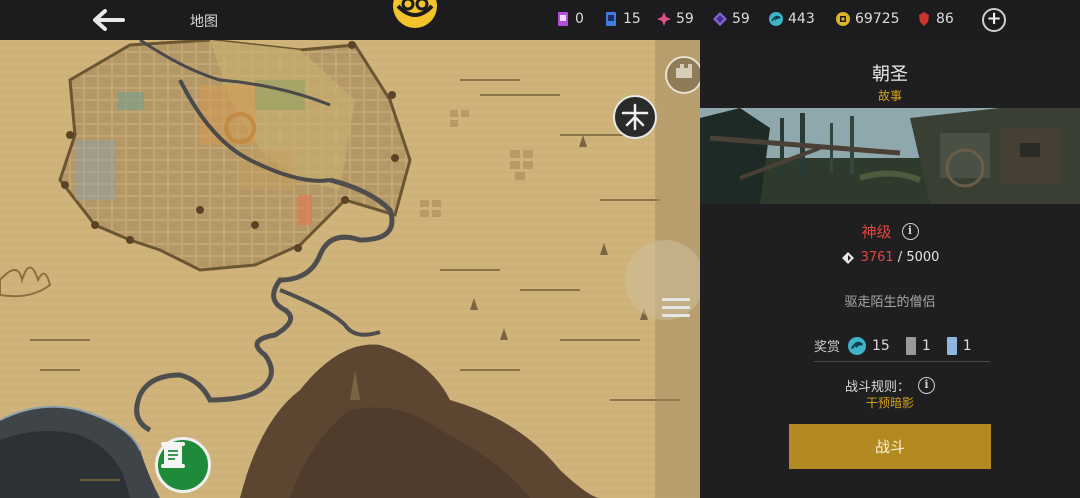 This screenshot has height=498, width=1080. I want to click on top-bar: 地图 0 15 59 59 443 69725 86 +, so click(540, 20).